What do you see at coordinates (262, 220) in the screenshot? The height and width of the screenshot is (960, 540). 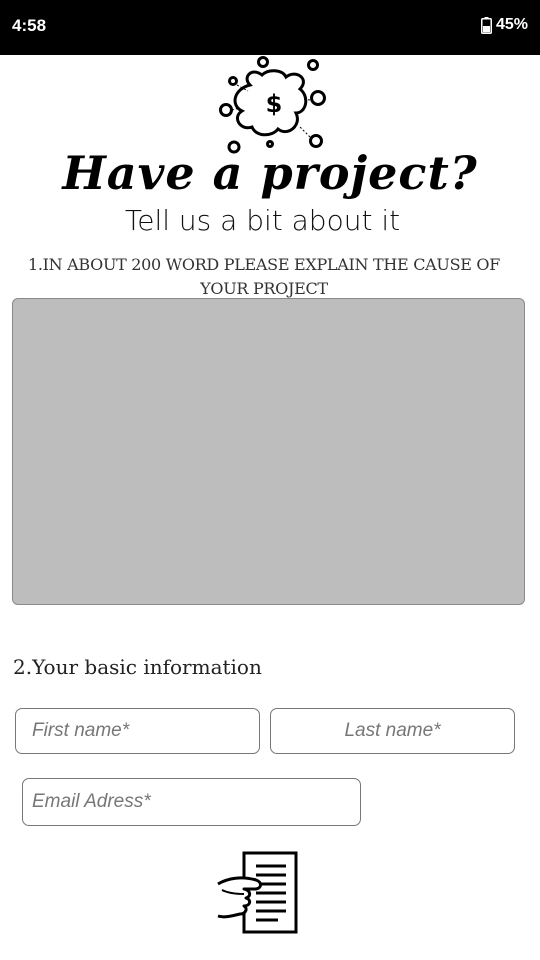 I see `page-subtitle: Tell us a bit about it` at bounding box center [262, 220].